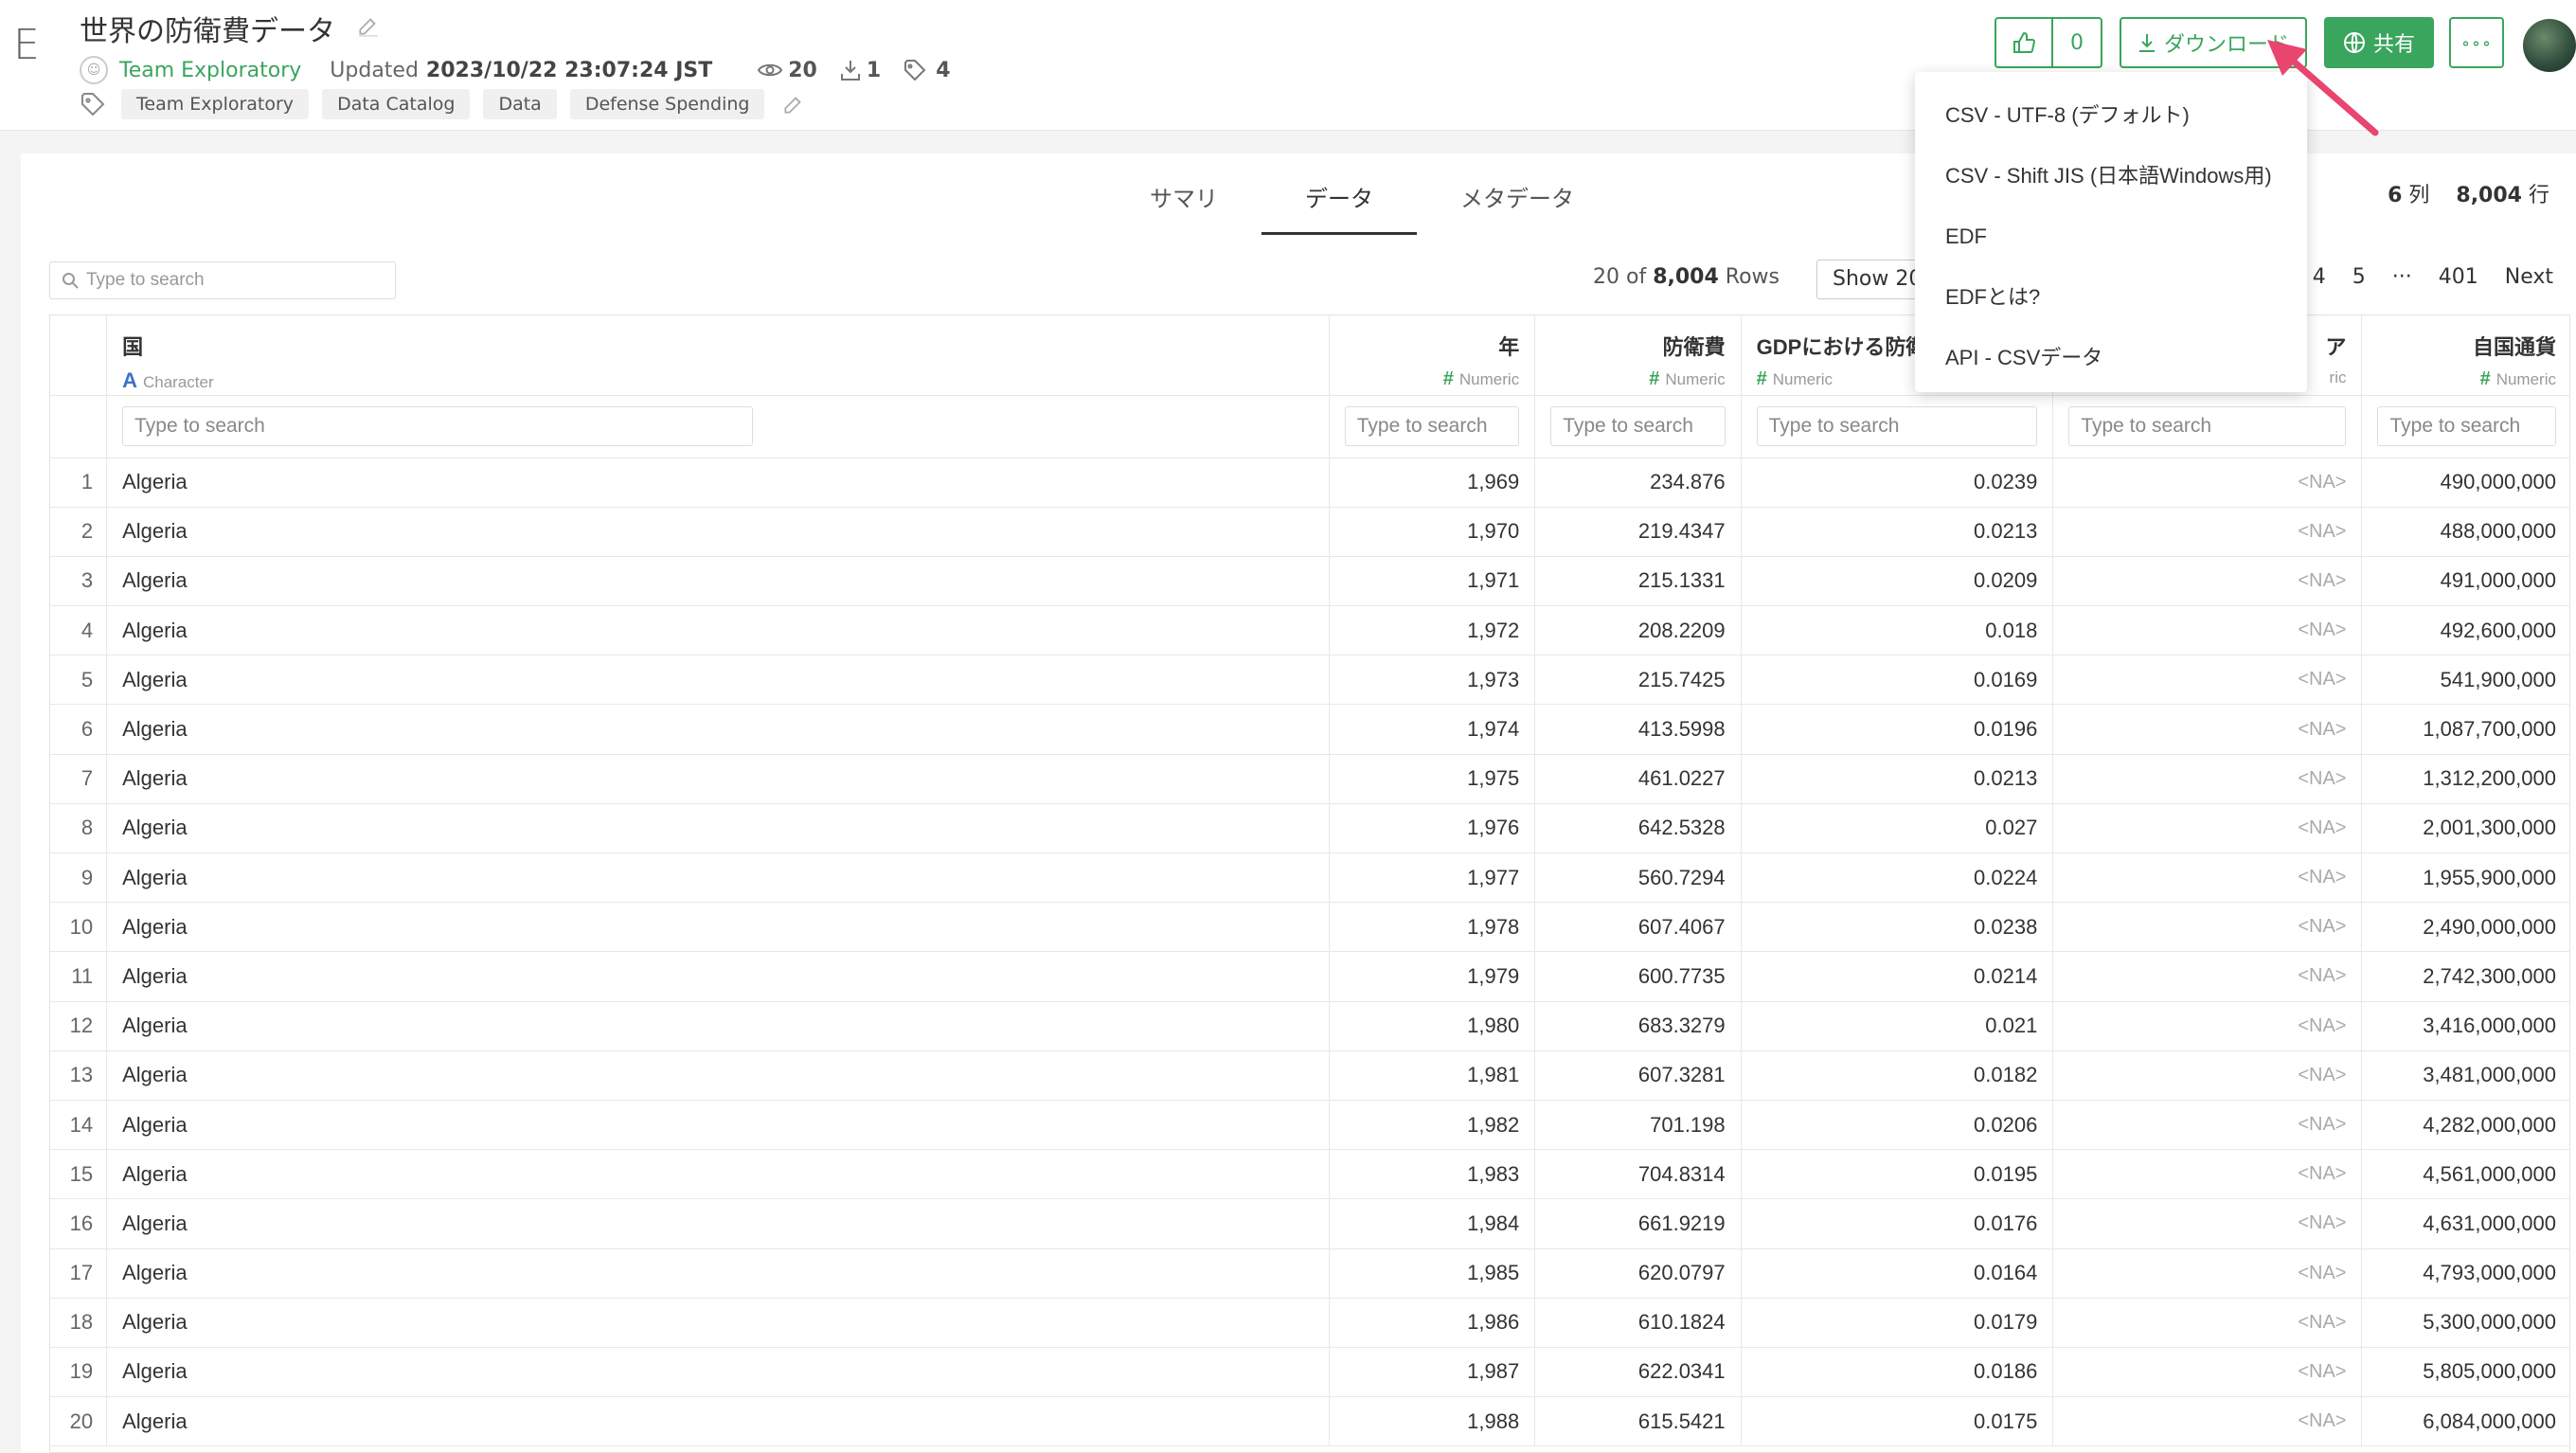 The height and width of the screenshot is (1453, 2576). I want to click on row-index: 17, so click(79, 1273).